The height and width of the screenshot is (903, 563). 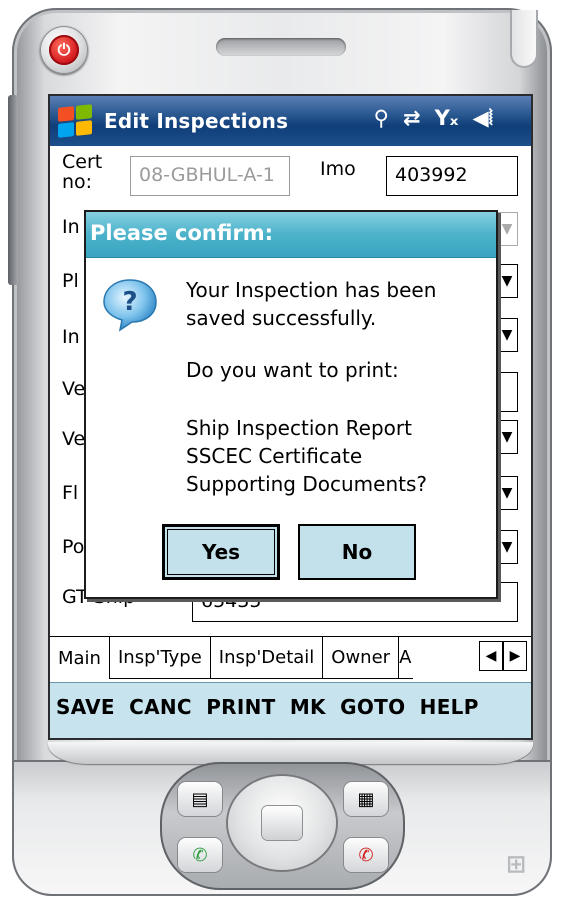 I want to click on row-label-1: In, so click(x=71, y=227).